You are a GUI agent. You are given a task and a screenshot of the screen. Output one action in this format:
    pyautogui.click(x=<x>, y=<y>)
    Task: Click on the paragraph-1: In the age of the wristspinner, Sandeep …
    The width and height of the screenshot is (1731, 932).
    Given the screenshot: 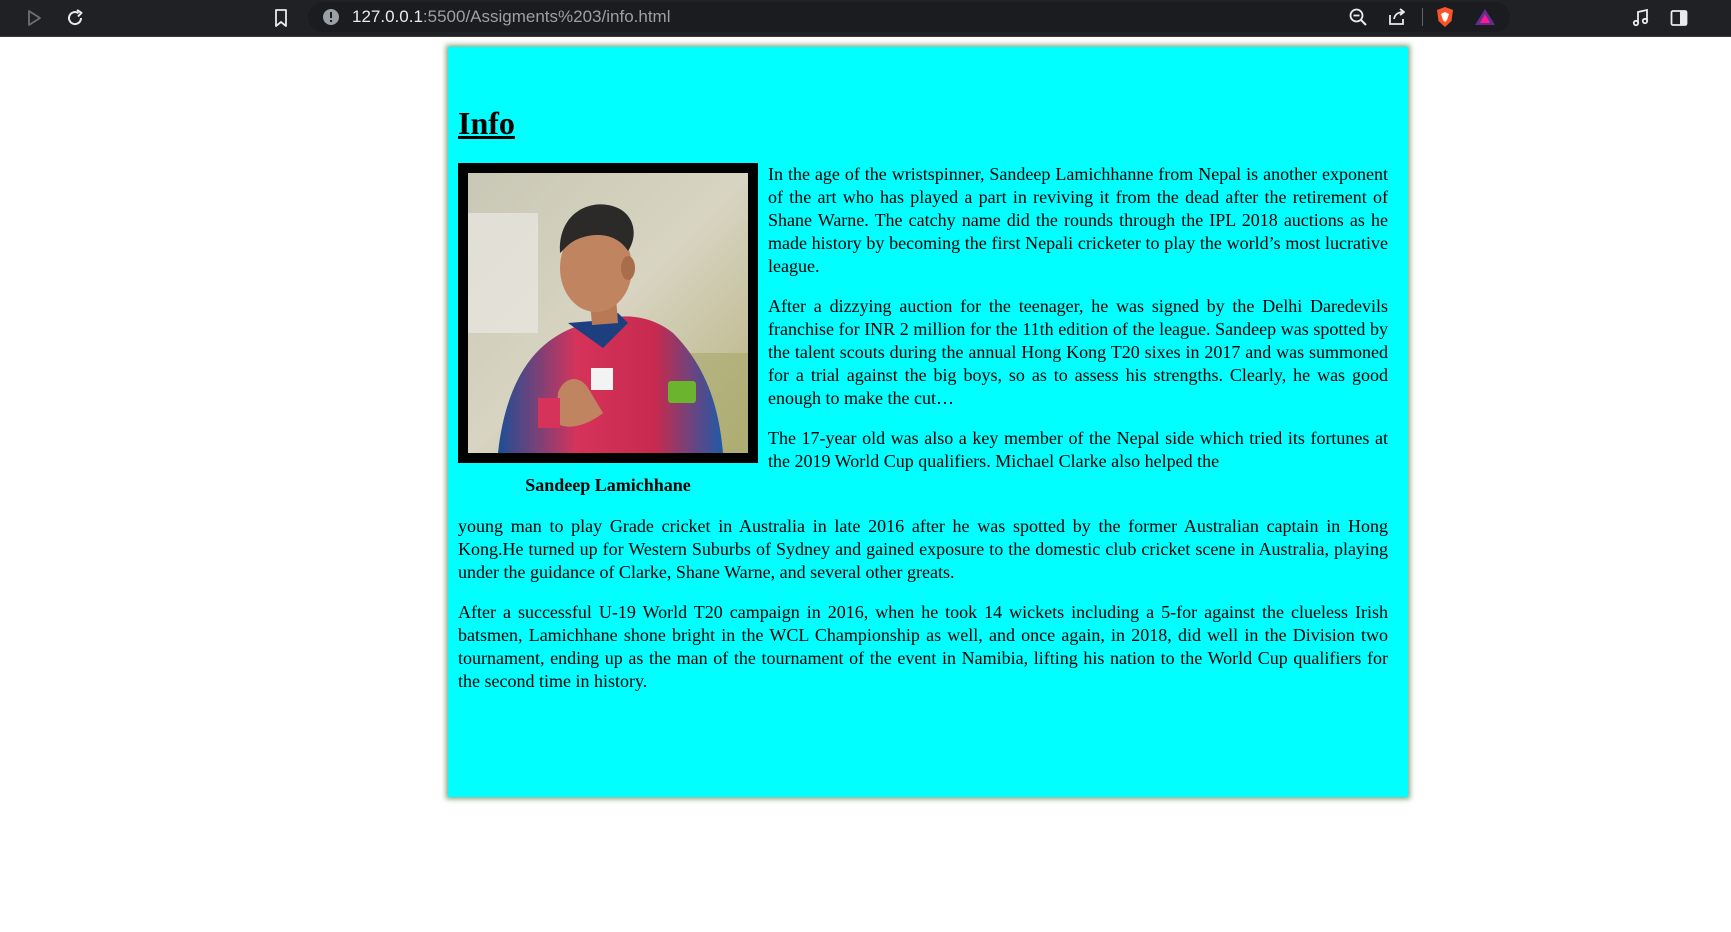 What is the action you would take?
    pyautogui.click(x=1078, y=220)
    